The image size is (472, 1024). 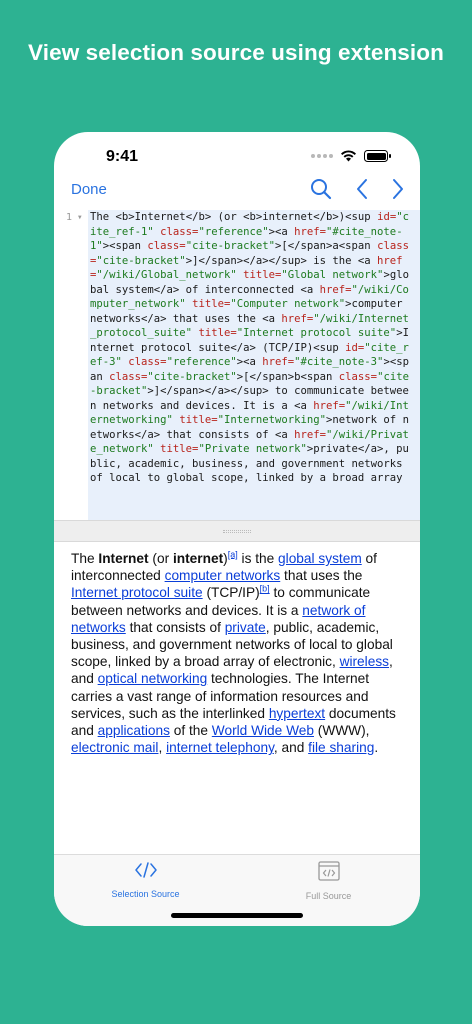 I want to click on preview-link: wireless, so click(x=364, y=661).